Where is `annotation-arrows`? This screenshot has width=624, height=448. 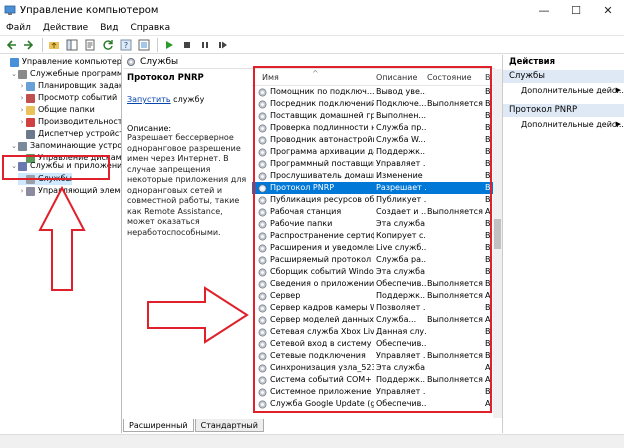
annotation-arrows is located at coordinates (143, 264).